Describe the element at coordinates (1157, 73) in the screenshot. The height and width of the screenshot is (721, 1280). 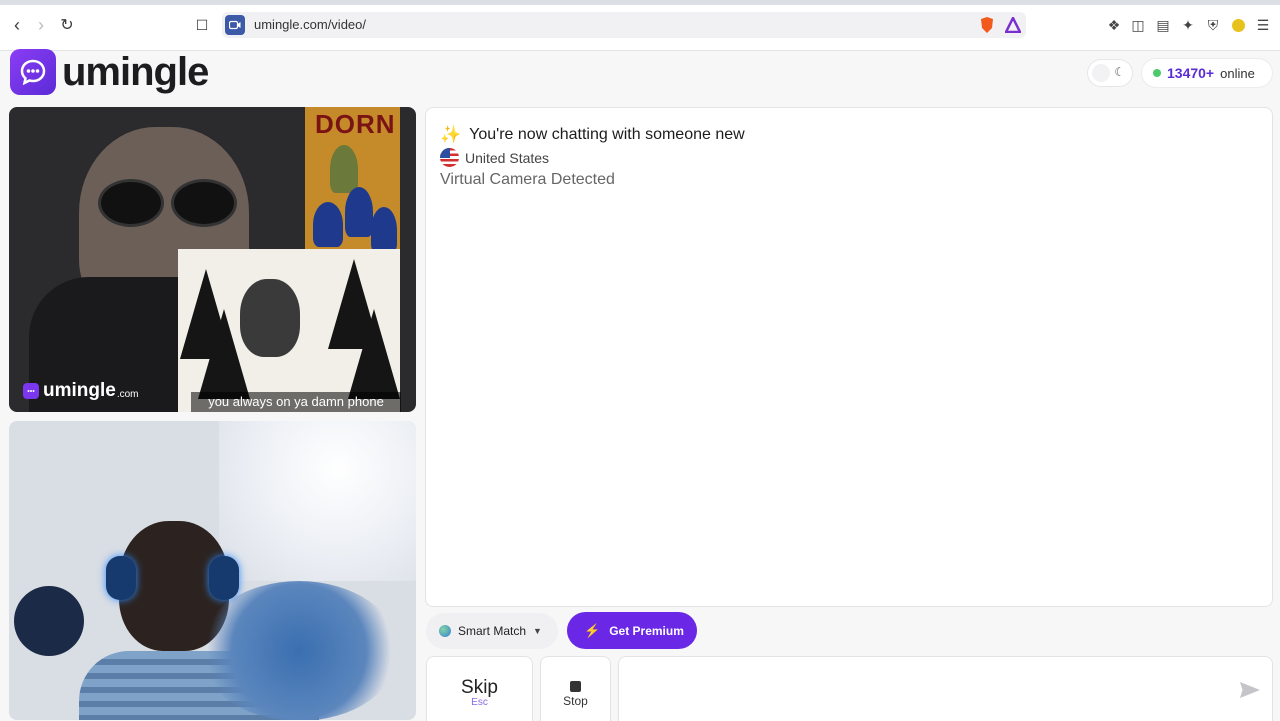
I see `online-status-dot` at that location.